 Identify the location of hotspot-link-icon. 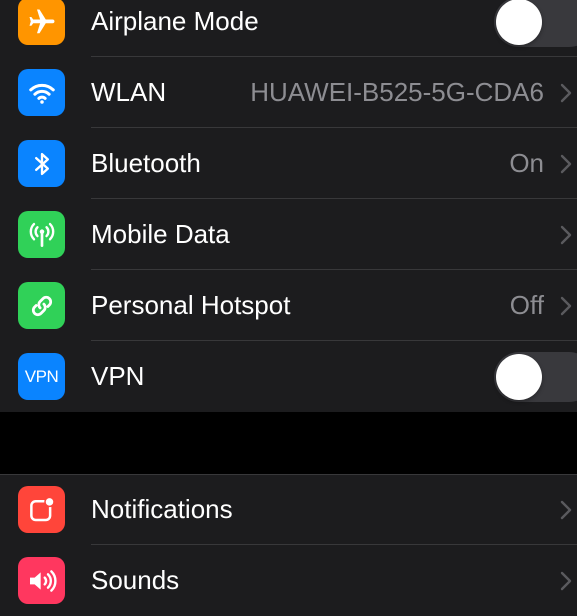
(41, 305).